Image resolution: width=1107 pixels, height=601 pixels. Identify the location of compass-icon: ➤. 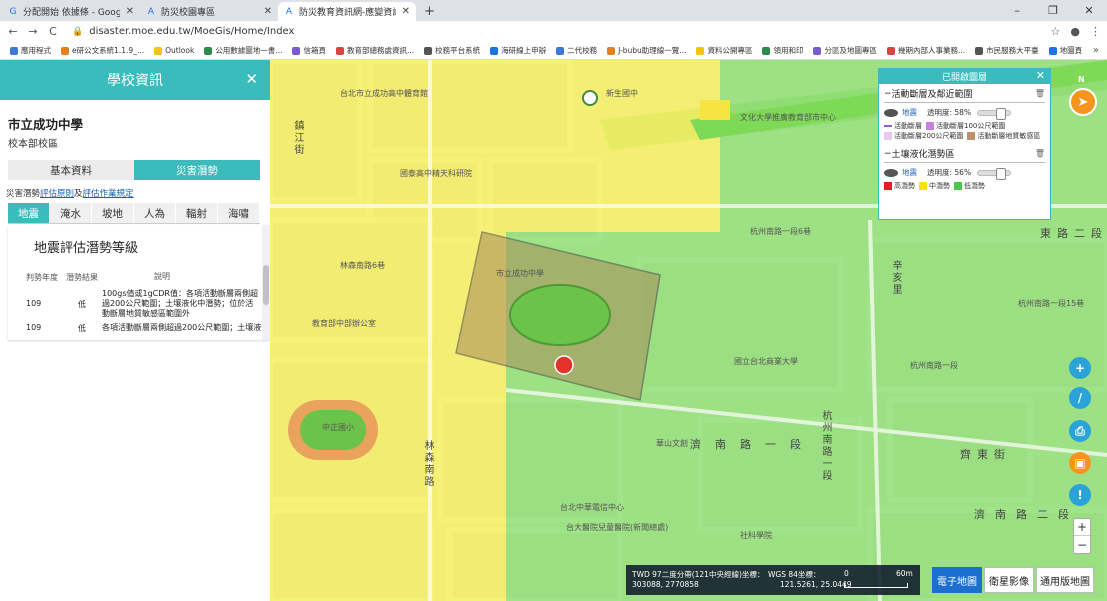
(1083, 102).